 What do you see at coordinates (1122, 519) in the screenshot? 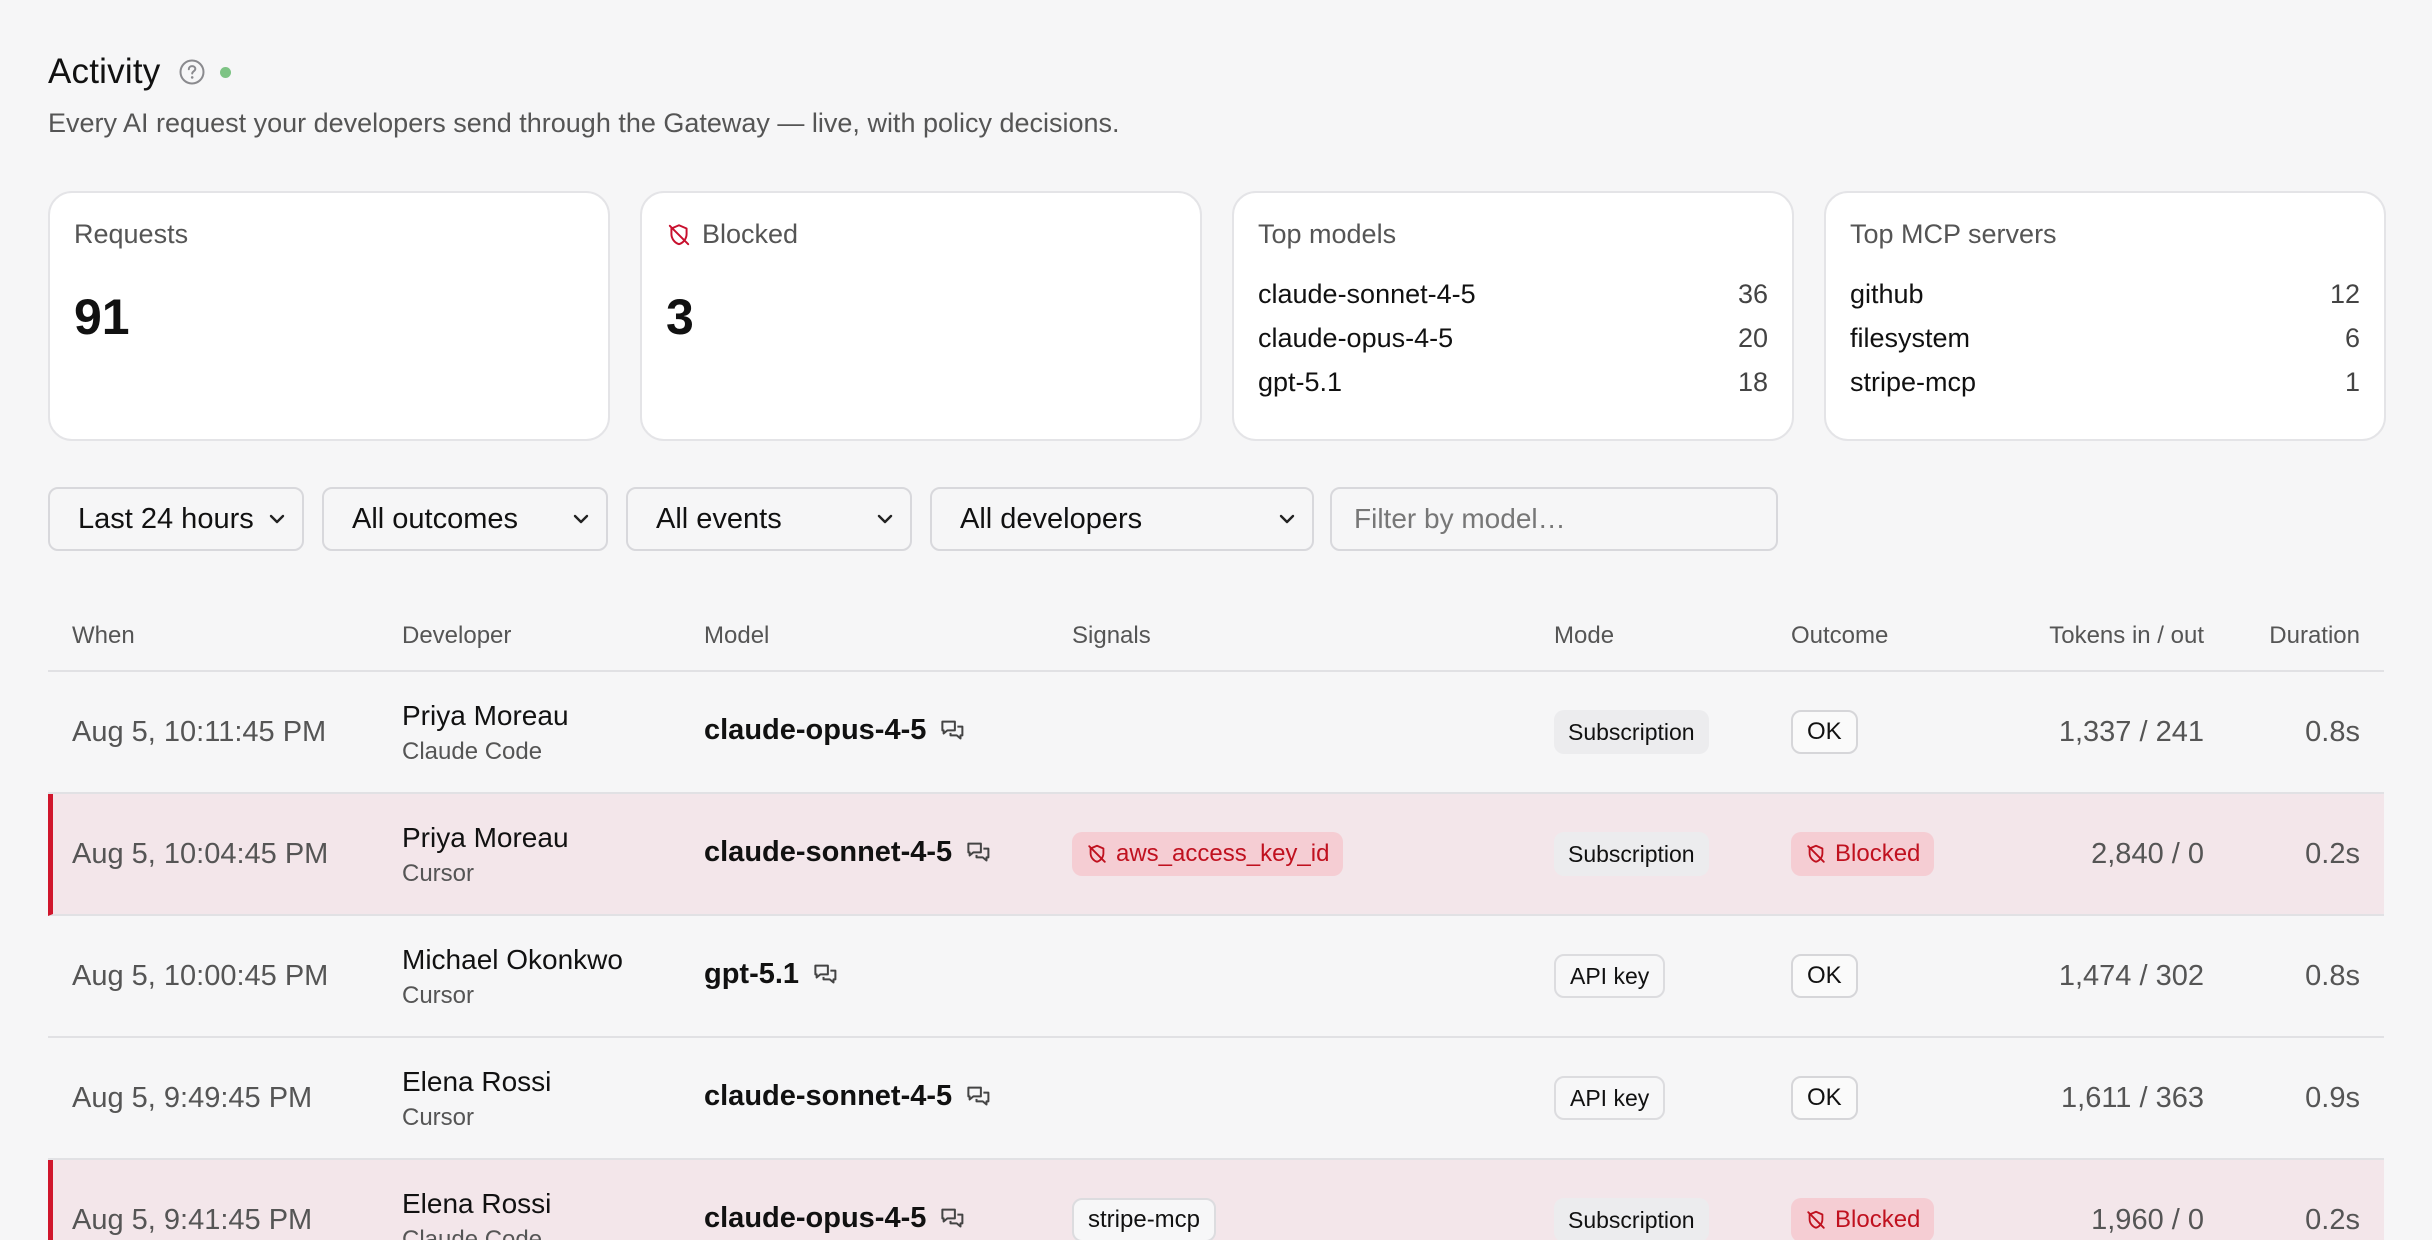
I see `developer-select: All developers` at bounding box center [1122, 519].